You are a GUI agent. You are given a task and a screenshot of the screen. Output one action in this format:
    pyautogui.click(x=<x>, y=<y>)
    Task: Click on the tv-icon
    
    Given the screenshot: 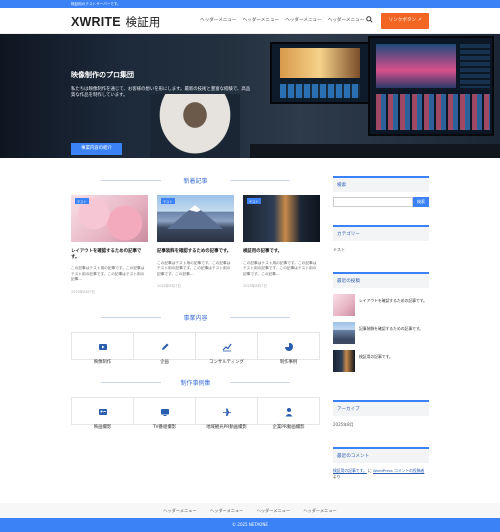 What is the action you would take?
    pyautogui.click(x=164, y=412)
    